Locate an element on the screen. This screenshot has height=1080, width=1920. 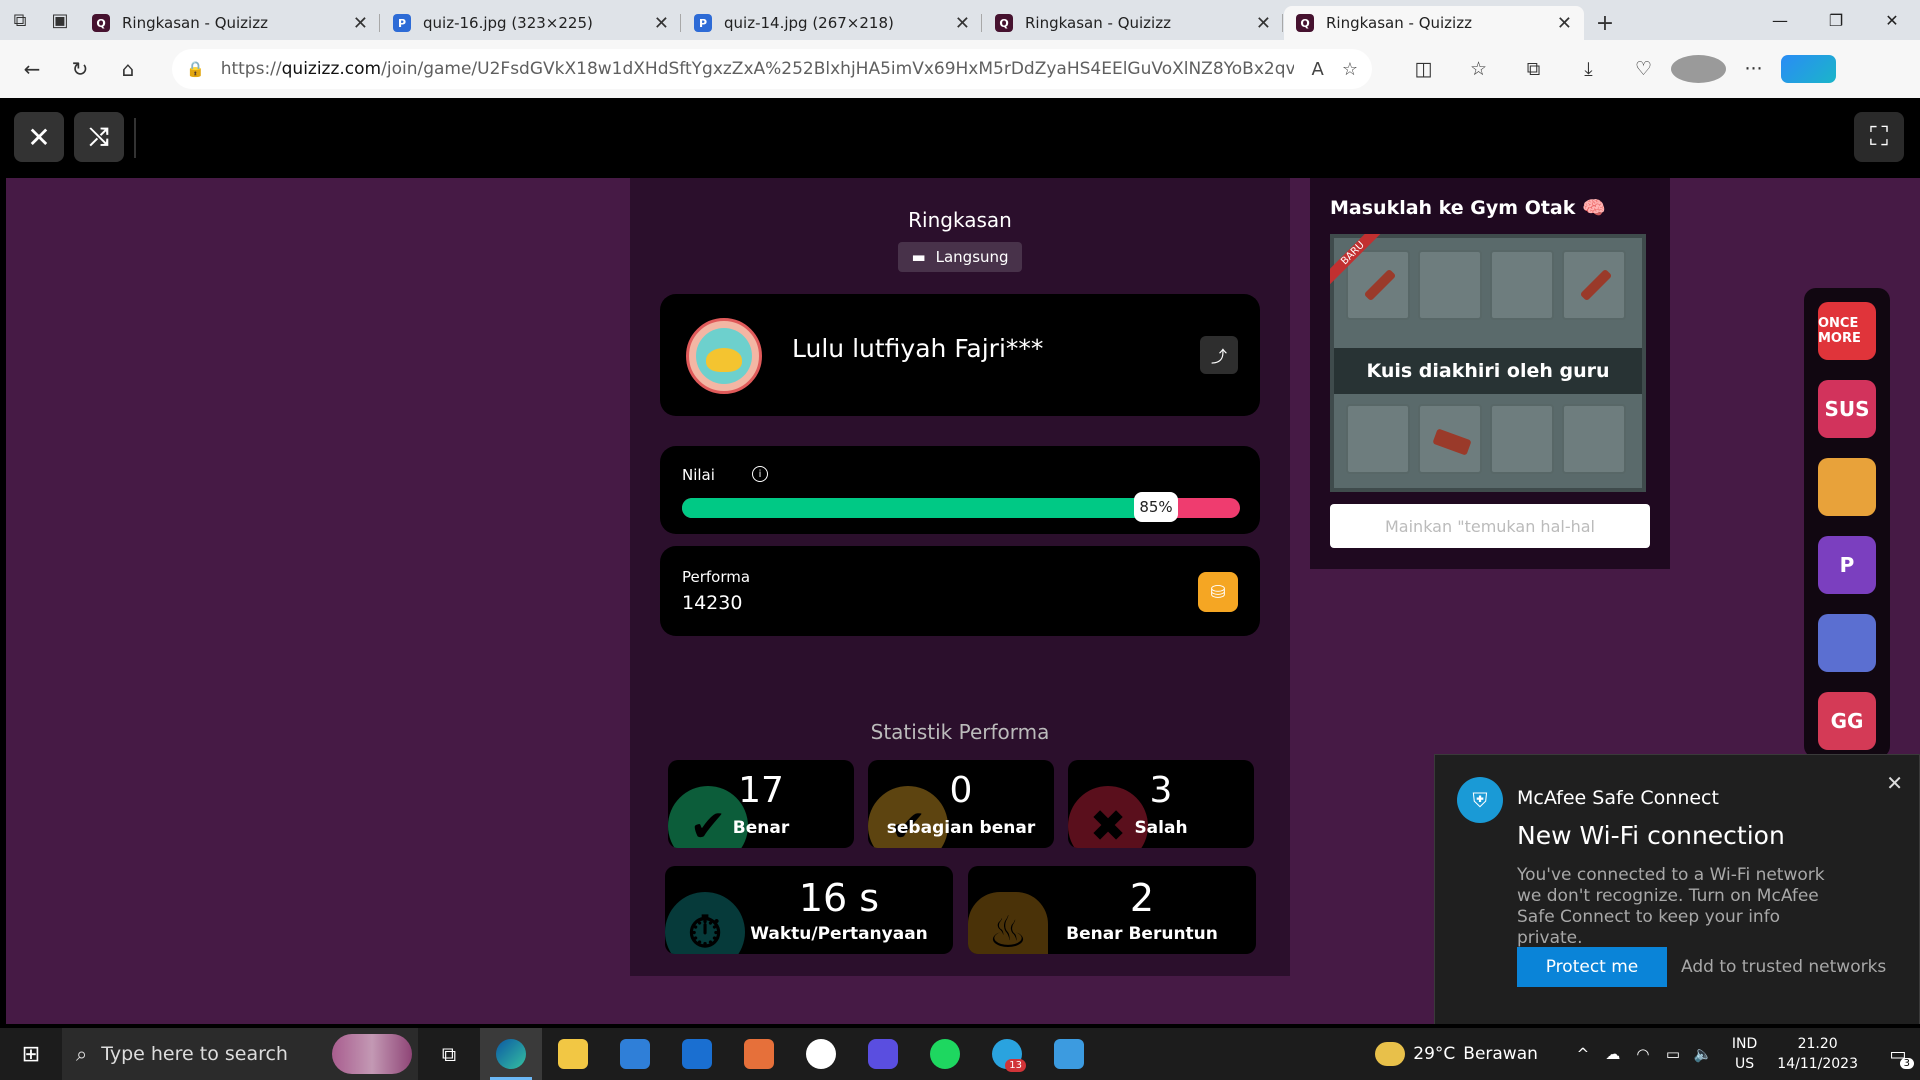
volume-icon: 🔈 is located at coordinates (1703, 1054).